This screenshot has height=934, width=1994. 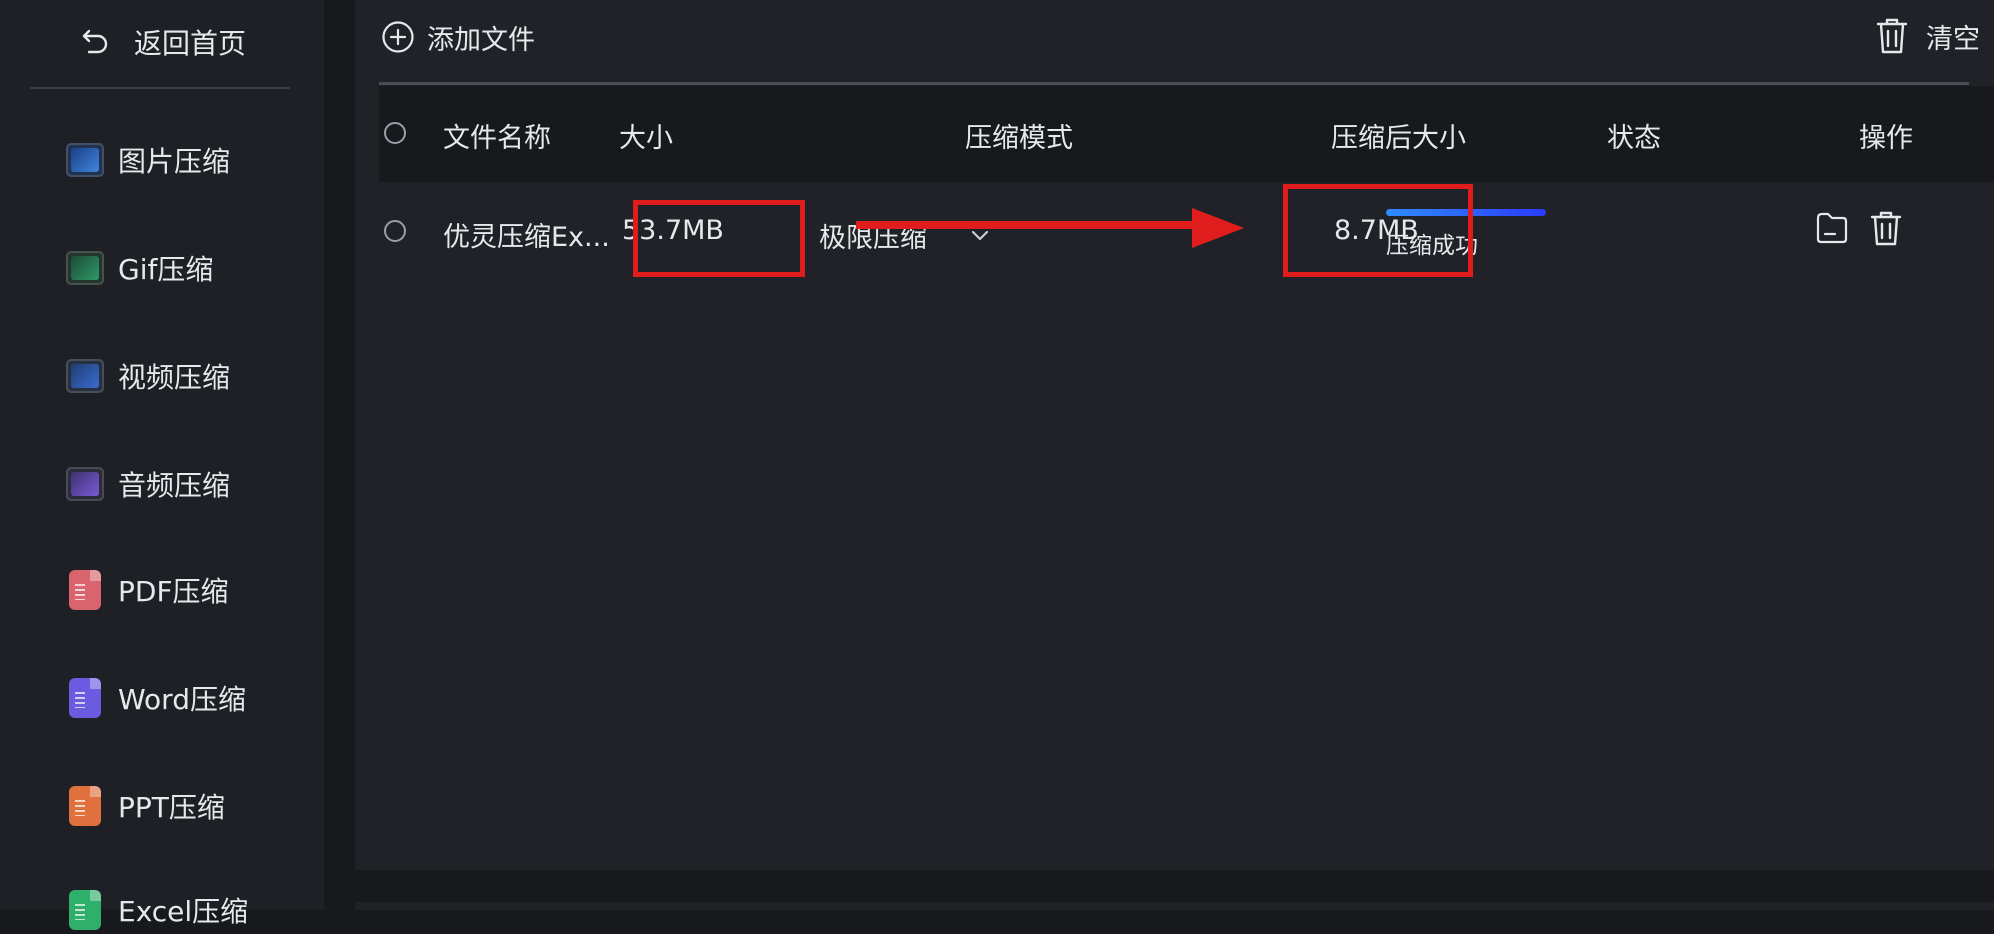 I want to click on select-all-radio, so click(x=395, y=133).